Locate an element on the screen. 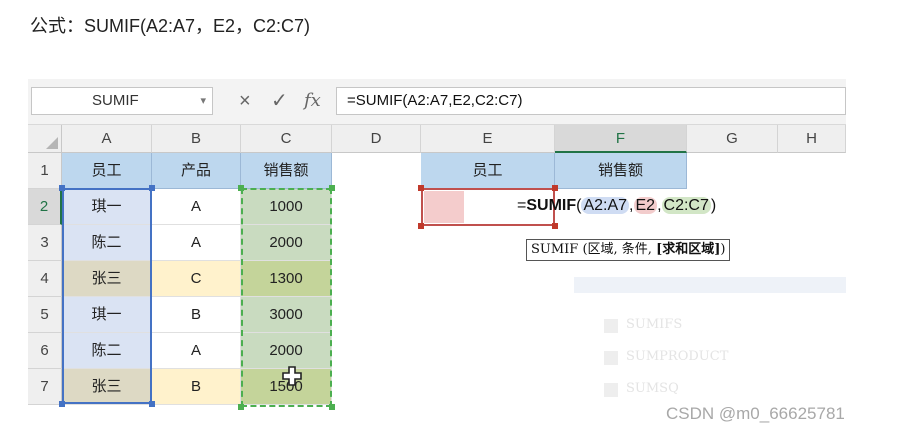 This screenshot has height=434, width=903. chevron-down-icon: ▾ is located at coordinates (203, 101).